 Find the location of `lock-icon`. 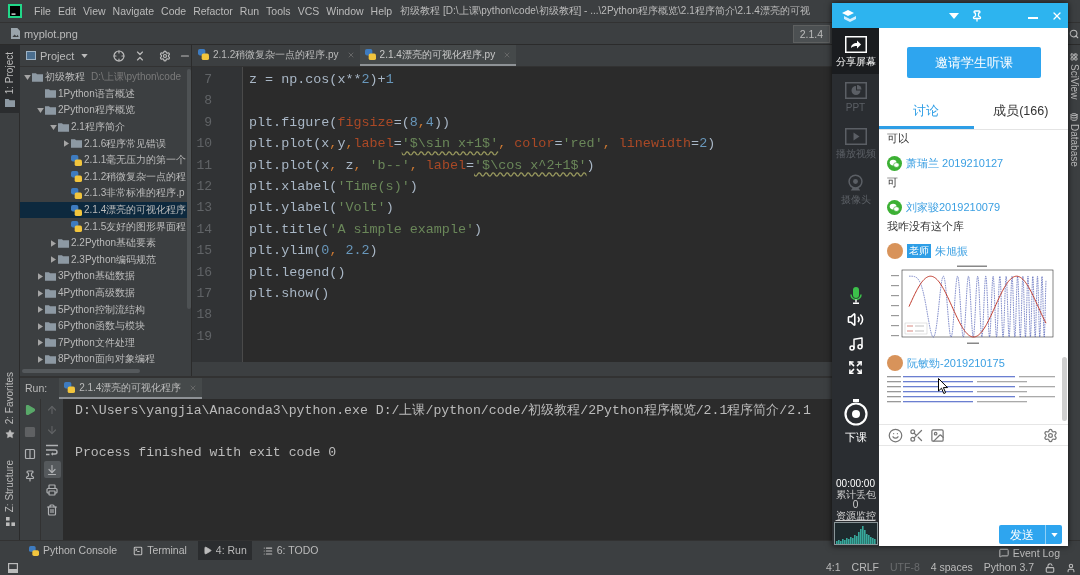

lock-icon is located at coordinates (1050, 567).